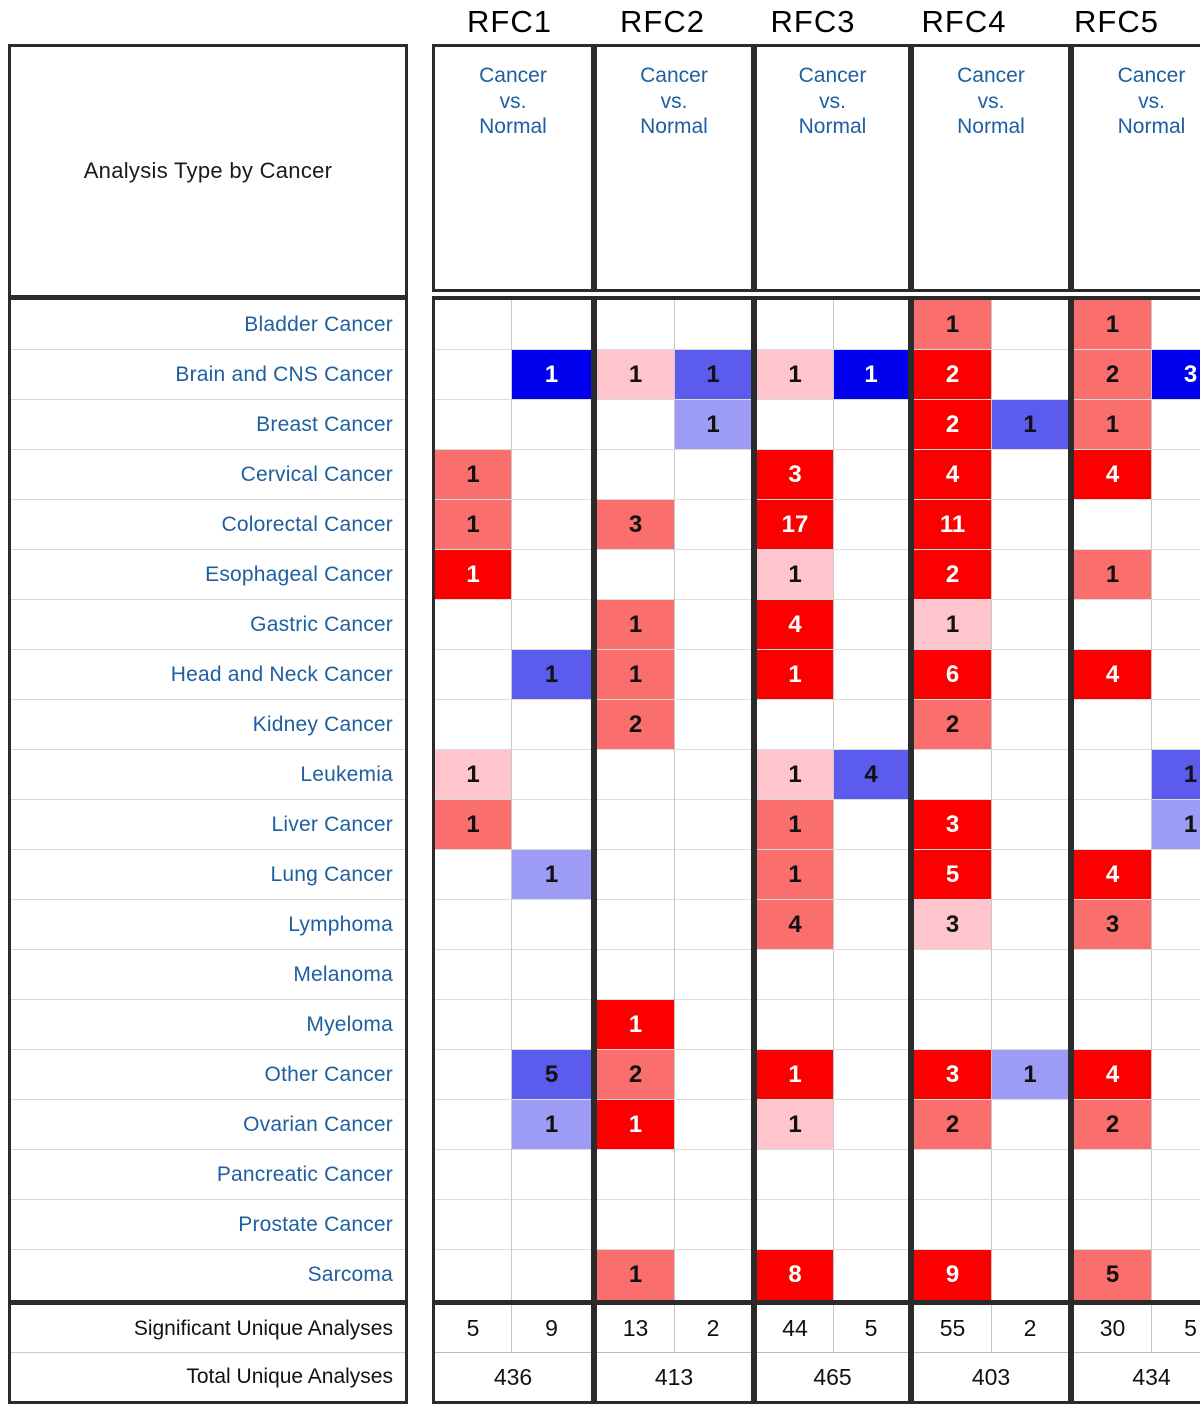 The width and height of the screenshot is (1200, 1408). What do you see at coordinates (208, 1075) in the screenshot?
I see `row-label-other-cancer: Other Cancer` at bounding box center [208, 1075].